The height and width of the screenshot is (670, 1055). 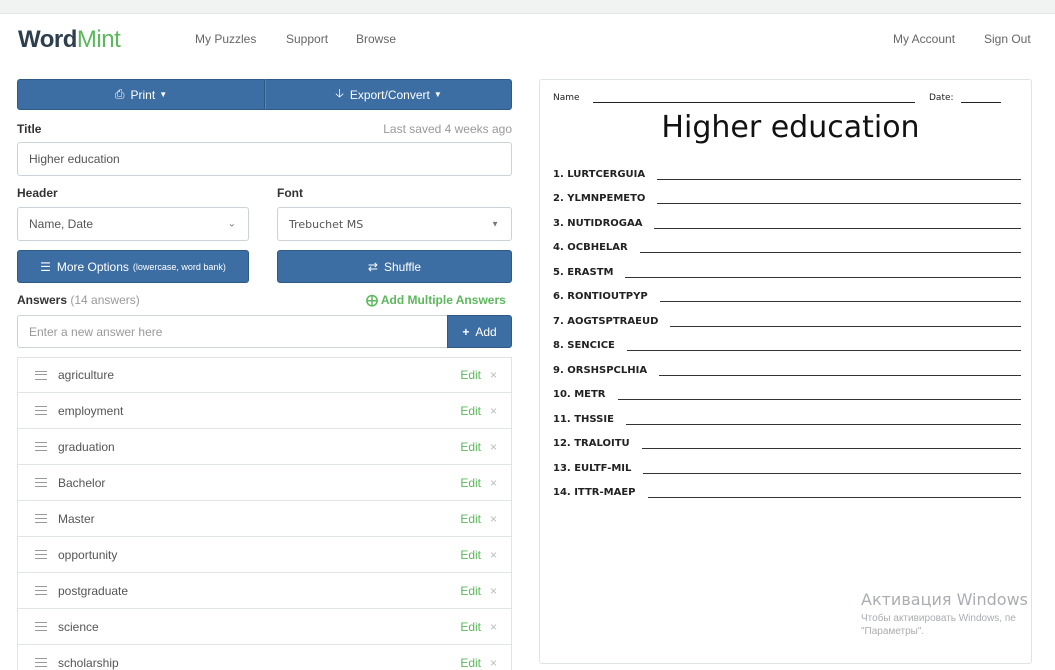 What do you see at coordinates (599, 174) in the screenshot?
I see `scrambled-word: 1. LURTCERGUIA` at bounding box center [599, 174].